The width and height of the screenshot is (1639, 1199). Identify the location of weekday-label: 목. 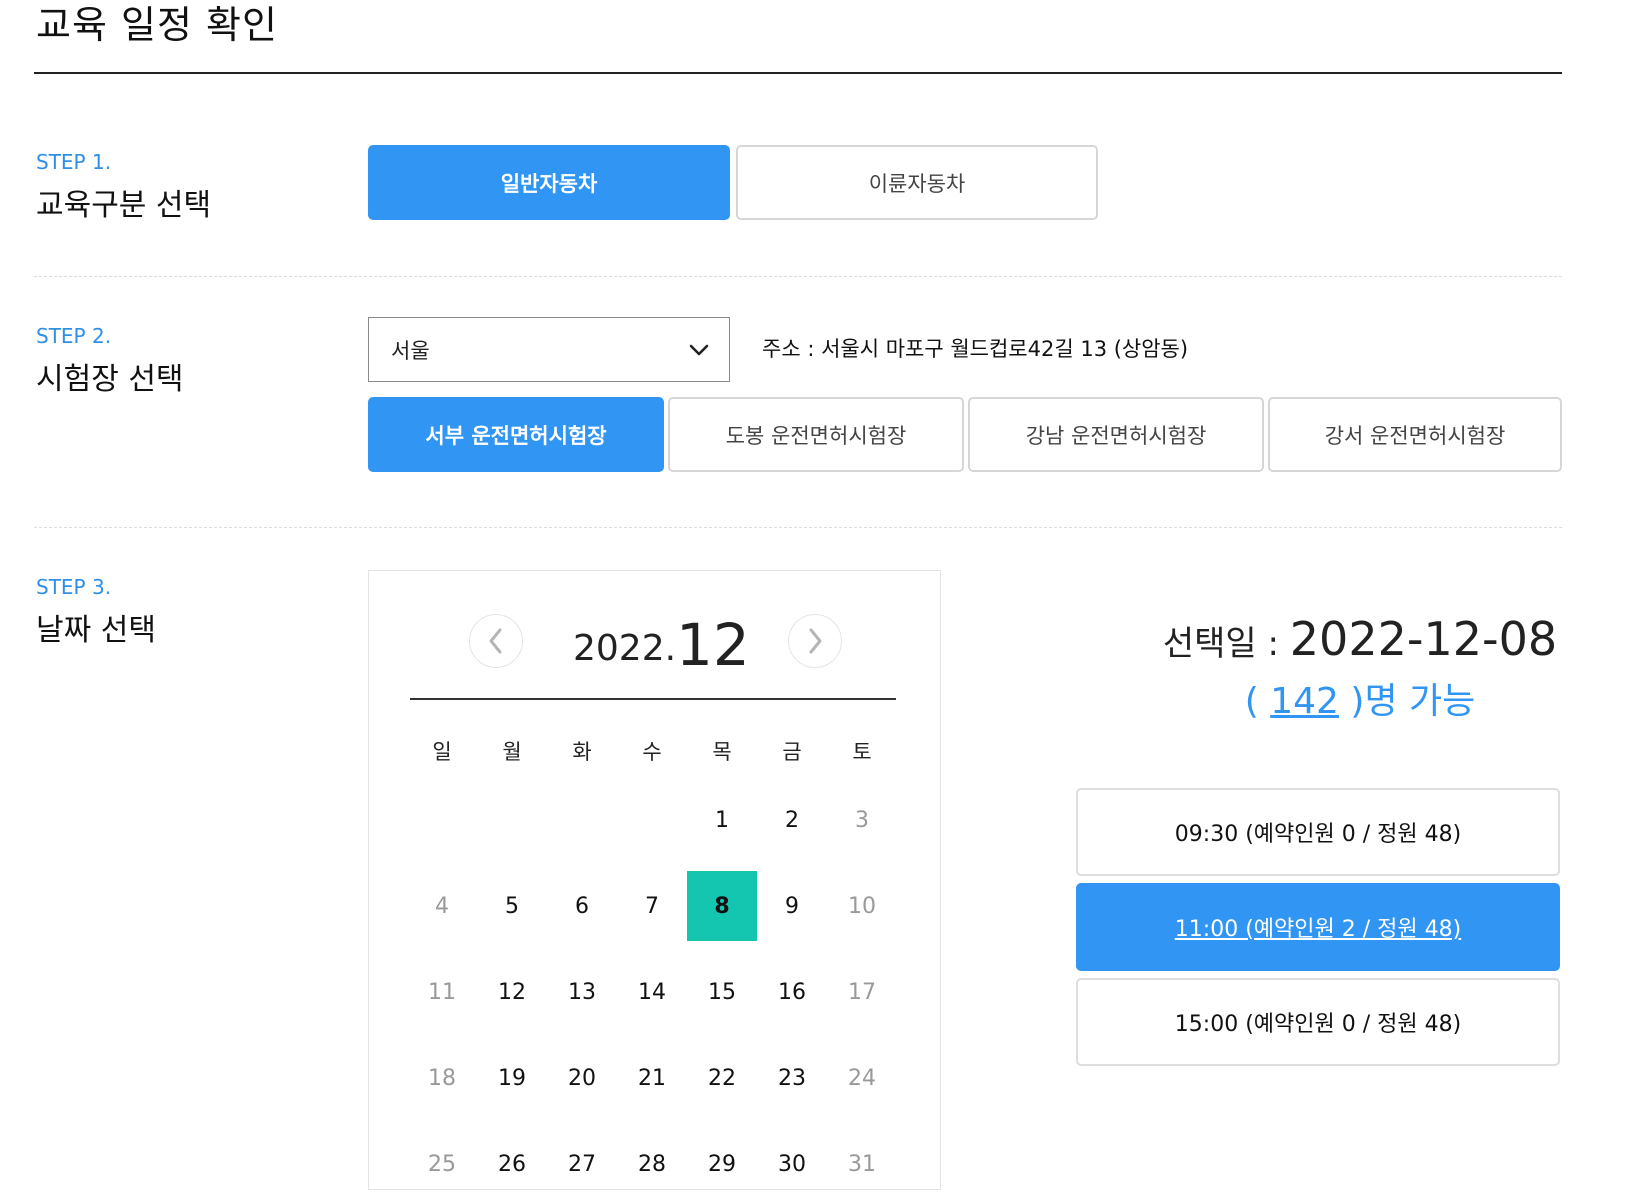
(722, 752).